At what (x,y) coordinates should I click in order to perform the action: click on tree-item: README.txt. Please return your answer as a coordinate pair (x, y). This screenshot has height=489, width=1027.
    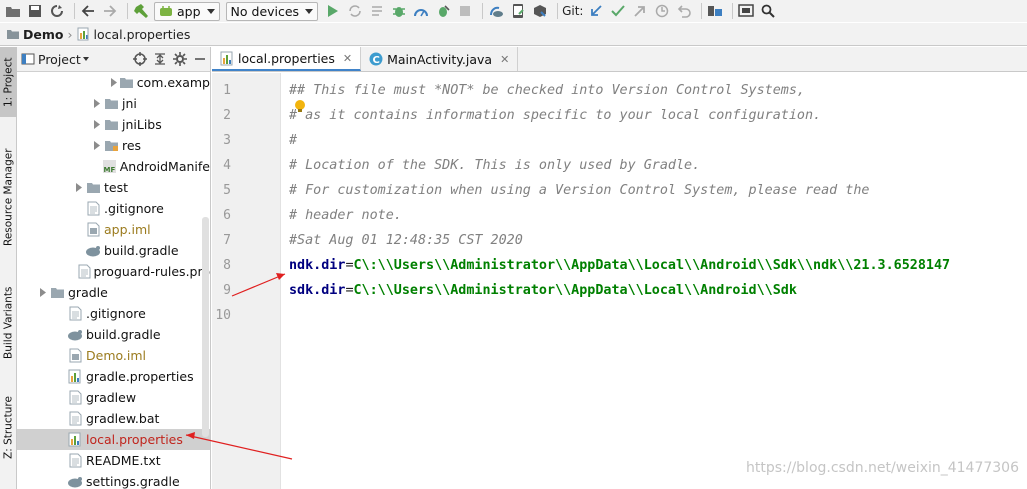
    Looking at the image, I should click on (113, 460).